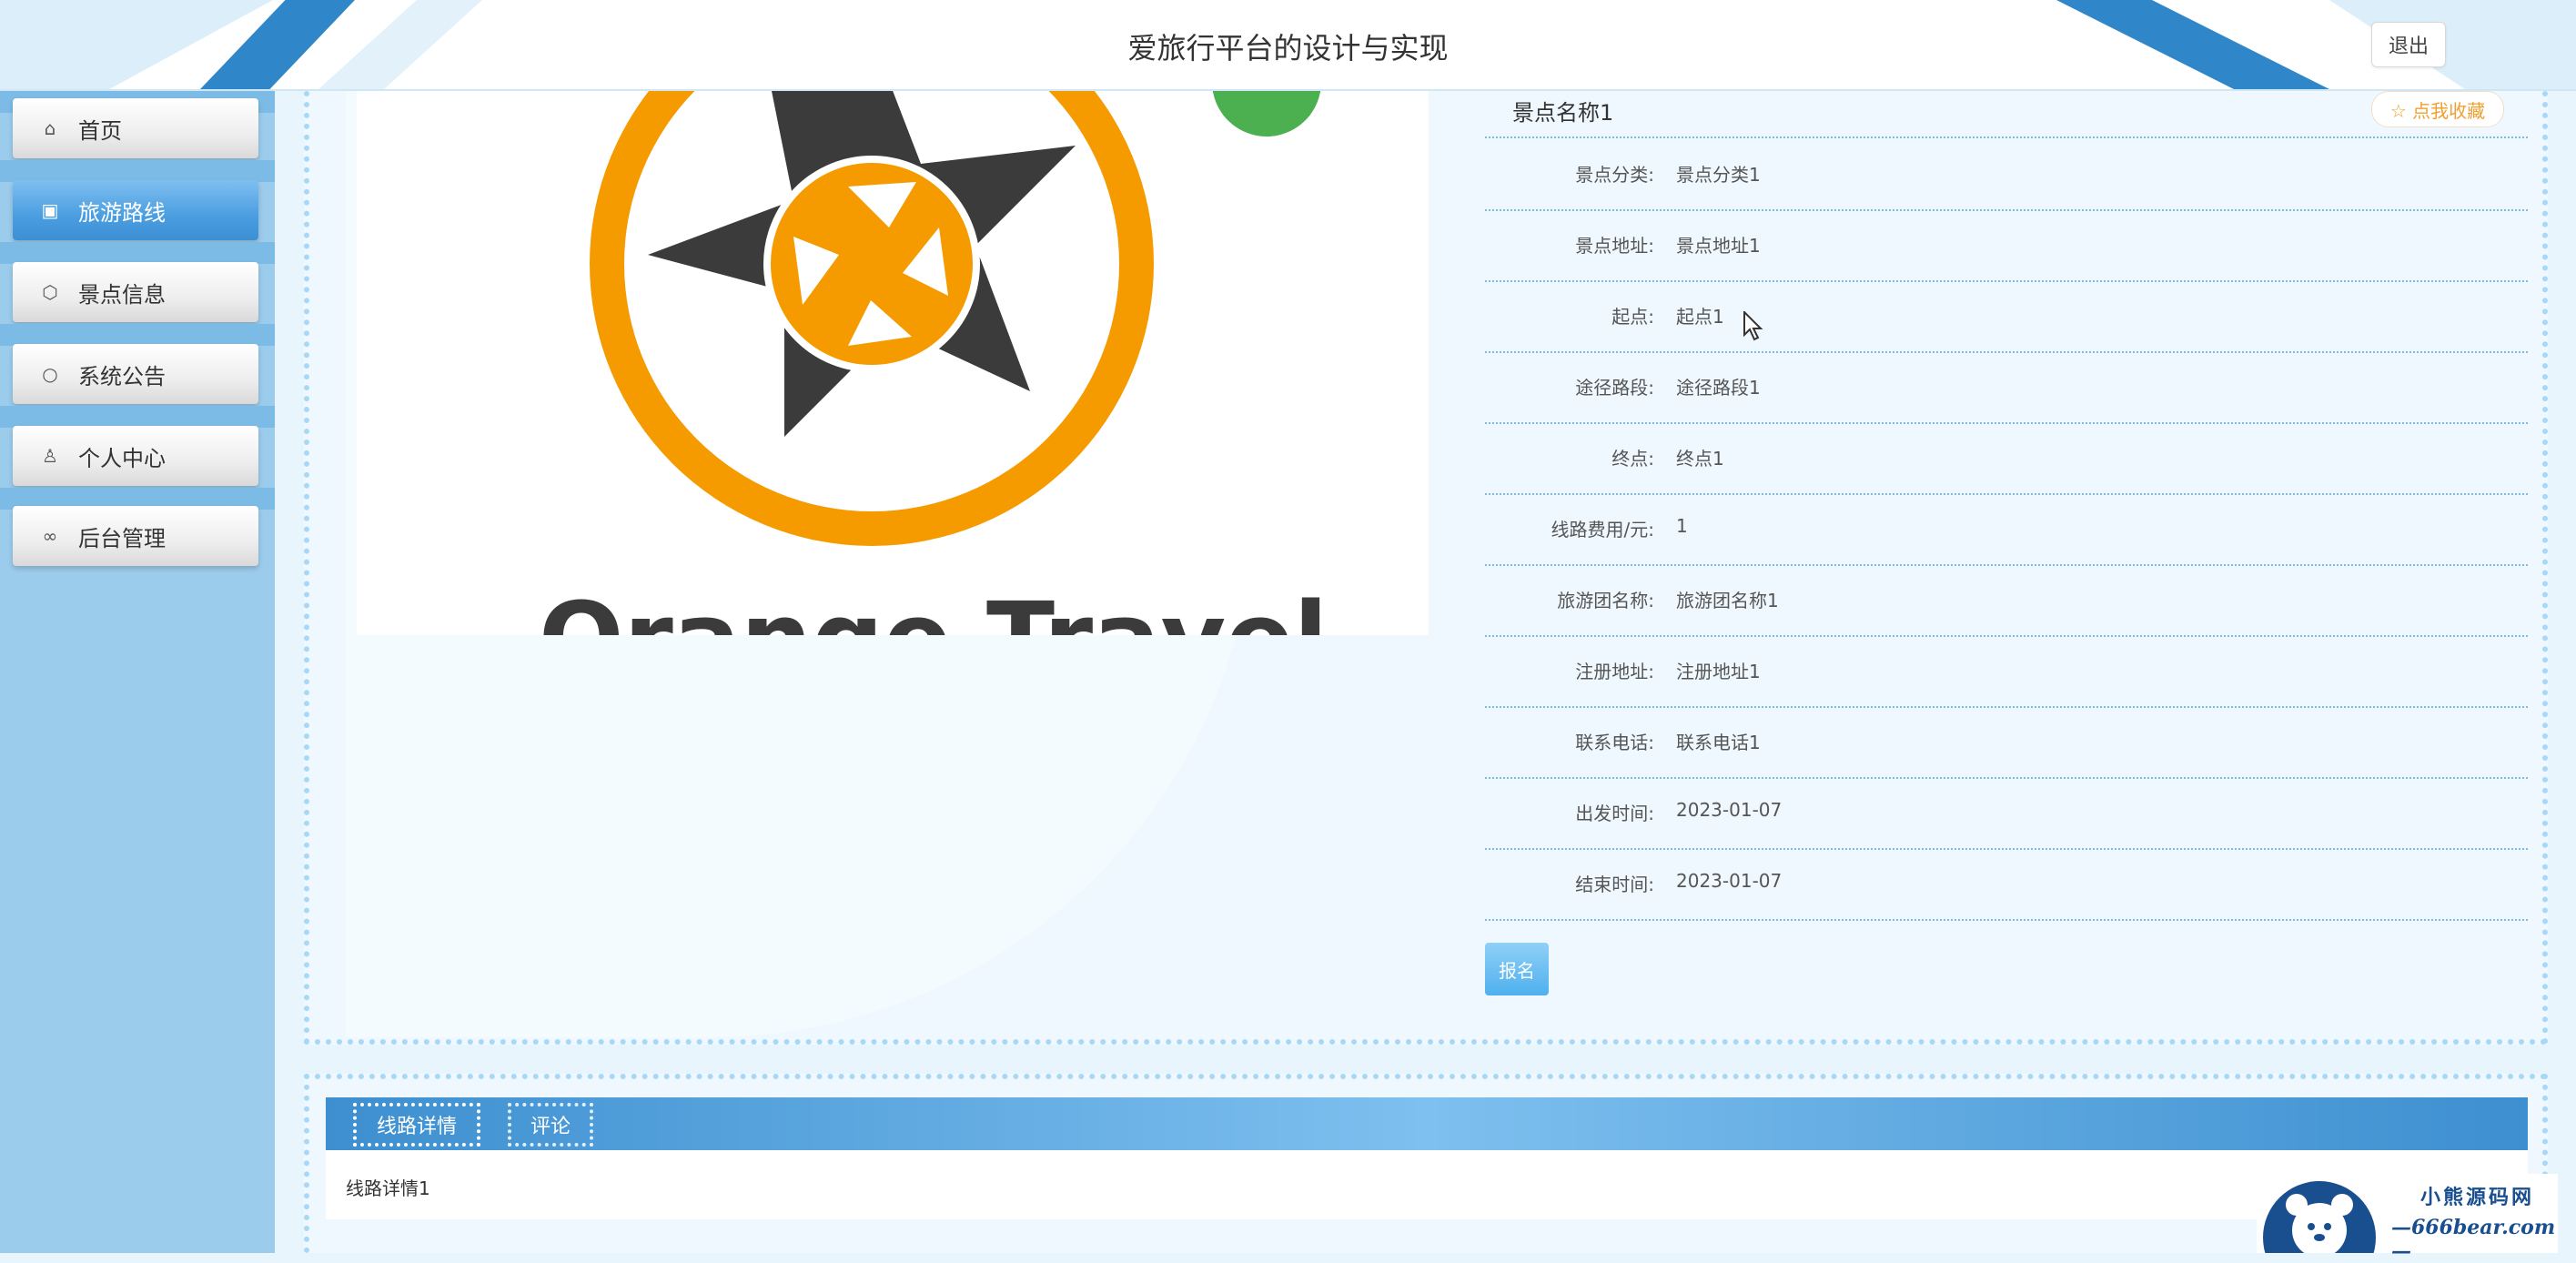 This screenshot has width=2576, height=1263. Describe the element at coordinates (2006, 246) in the screenshot. I see `detail-row: 景点地址: 景点地址1` at that location.